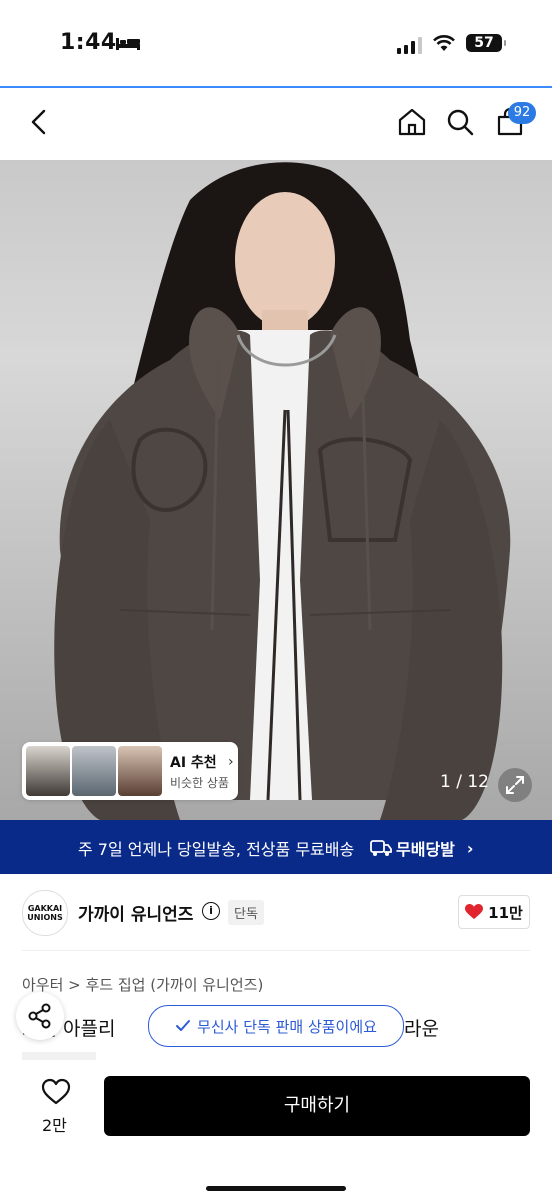 This screenshot has height=1200, width=552. I want to click on image-counter: 1 / 12, so click(464, 782).